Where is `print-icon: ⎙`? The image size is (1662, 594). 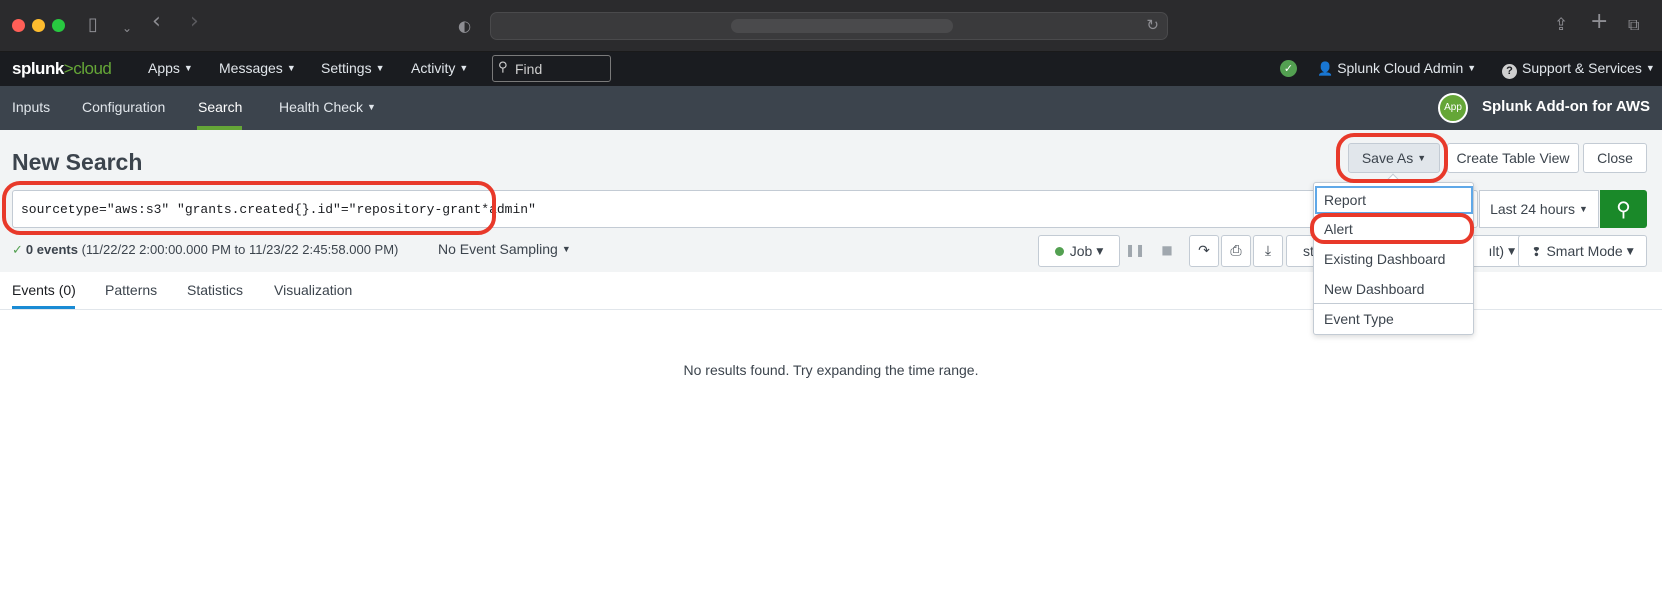
print-icon: ⎙ is located at coordinates (1236, 251).